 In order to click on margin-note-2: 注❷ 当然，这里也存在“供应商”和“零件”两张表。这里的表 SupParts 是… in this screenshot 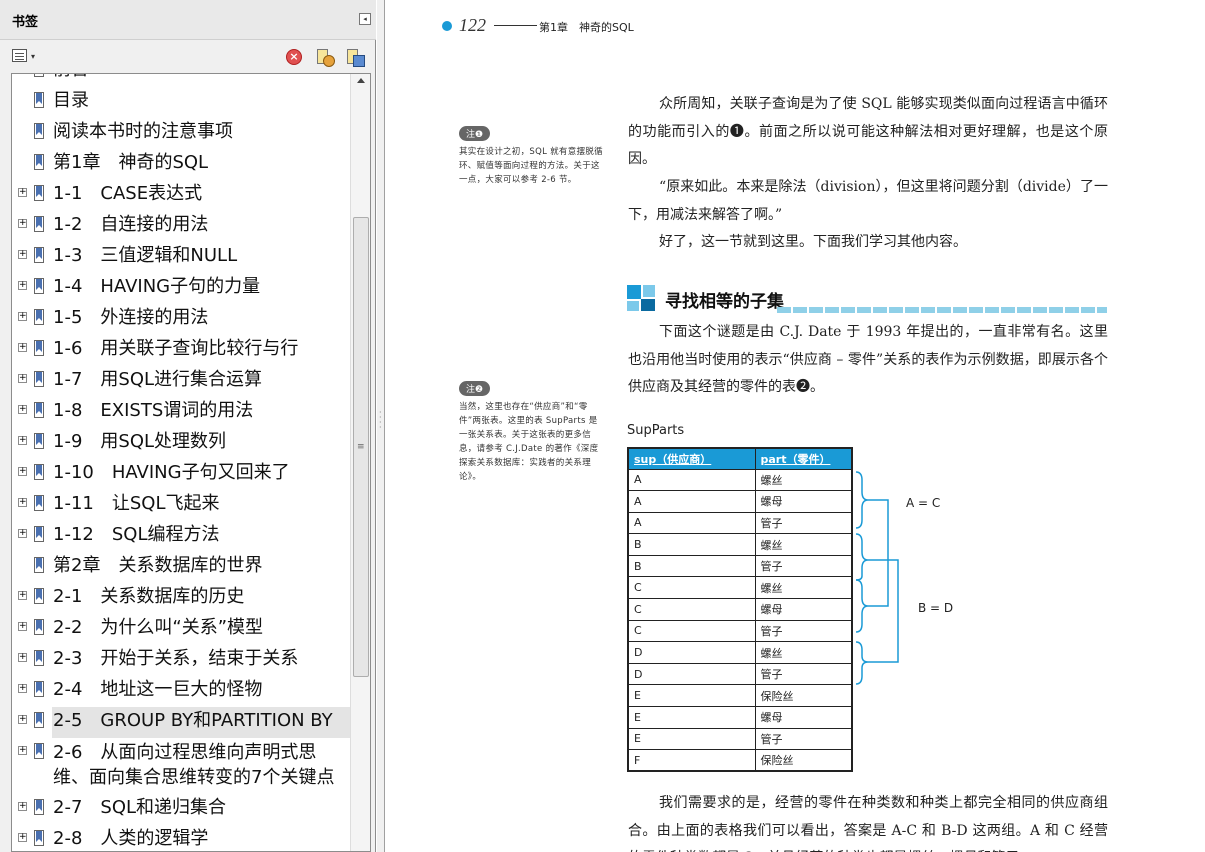, I will do `click(531, 430)`.